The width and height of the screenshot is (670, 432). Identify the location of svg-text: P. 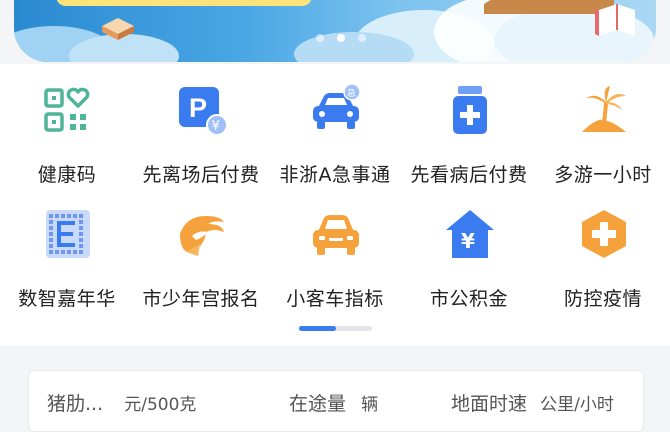
(198, 108).